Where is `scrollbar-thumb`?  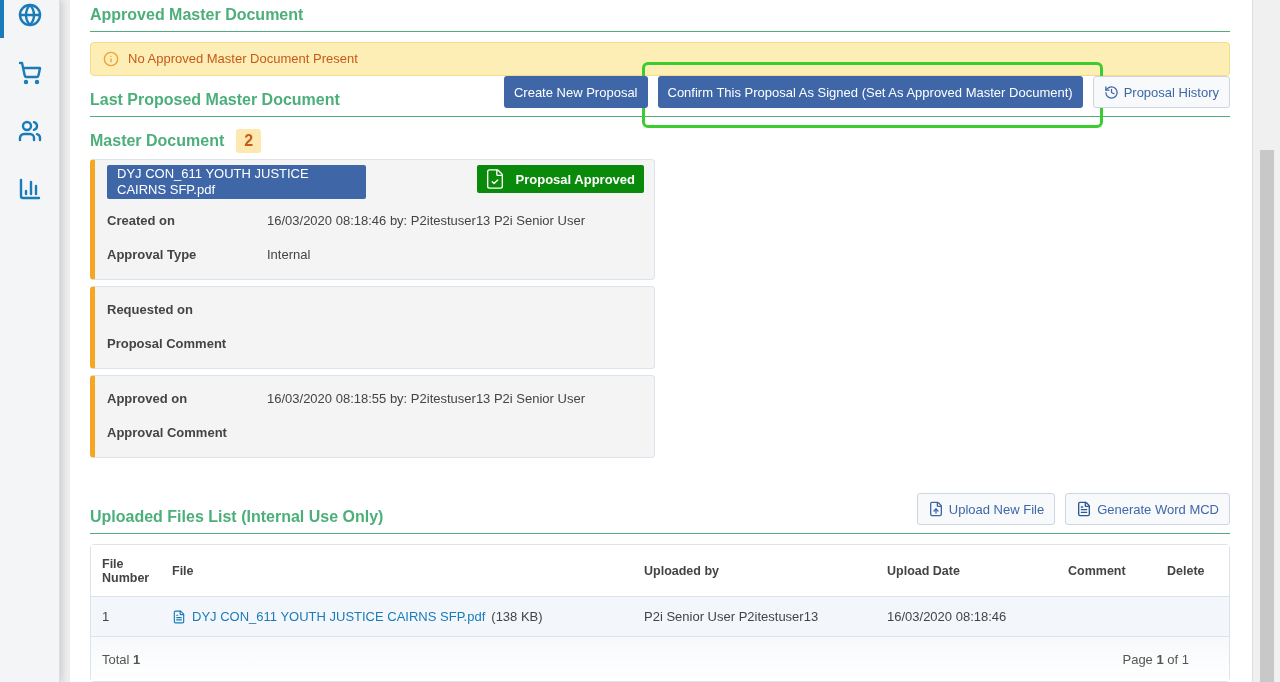
scrollbar-thumb is located at coordinates (1266, 416).